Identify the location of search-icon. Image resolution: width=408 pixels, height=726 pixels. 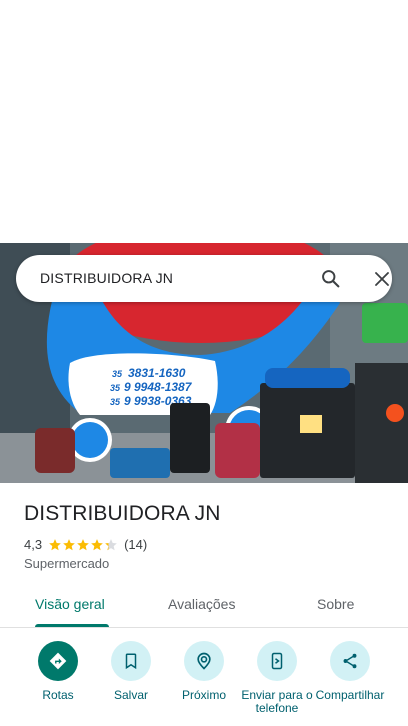
(331, 279).